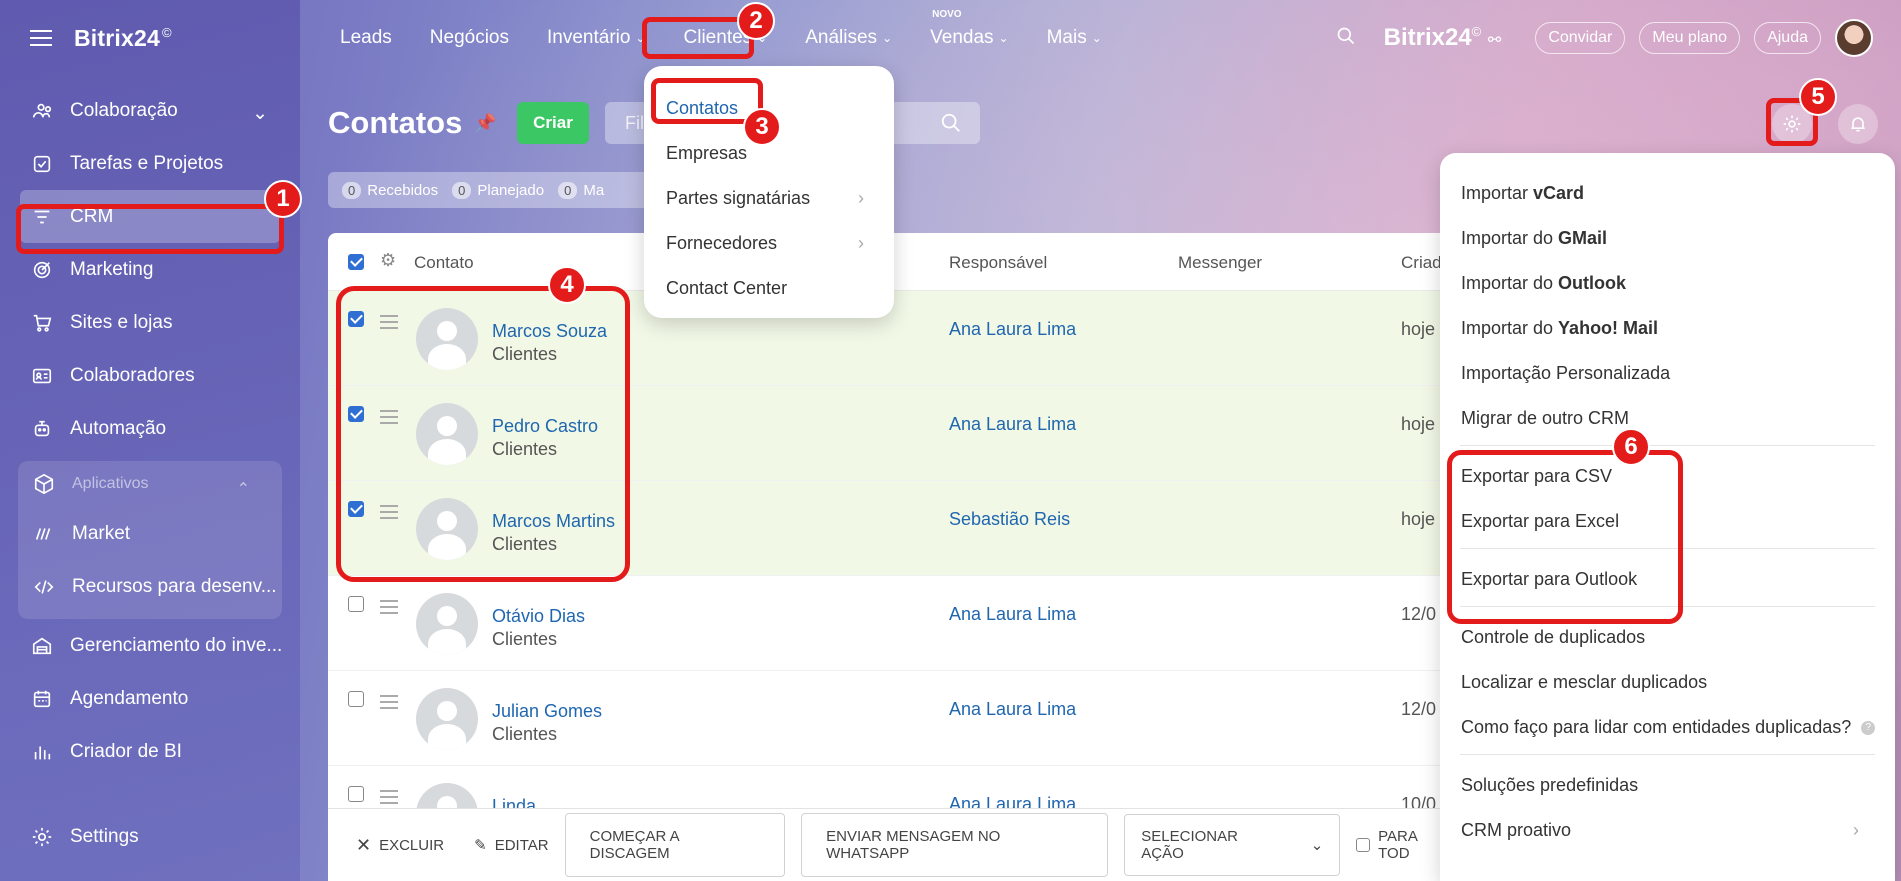 The image size is (1901, 881). I want to click on created-date: 10/0, so click(1419, 801).